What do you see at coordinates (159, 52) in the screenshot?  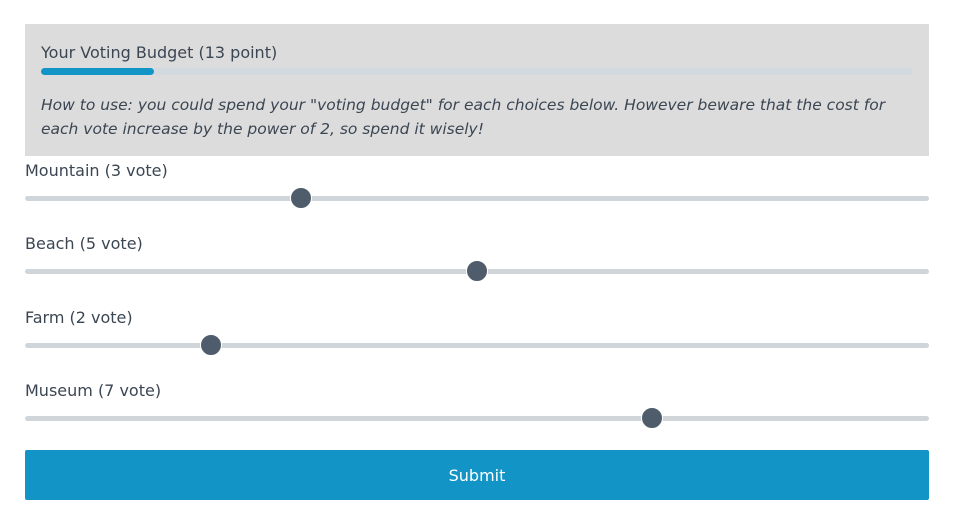 I see `budget-title: Your Voting Budget (13 point)` at bounding box center [159, 52].